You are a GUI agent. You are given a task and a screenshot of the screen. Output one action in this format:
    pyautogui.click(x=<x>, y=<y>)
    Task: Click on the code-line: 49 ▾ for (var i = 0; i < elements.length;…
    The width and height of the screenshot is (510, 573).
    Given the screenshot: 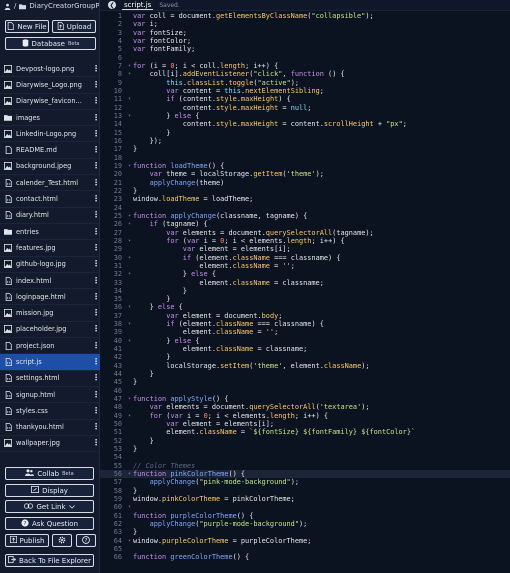 What is the action you would take?
    pyautogui.click(x=305, y=416)
    